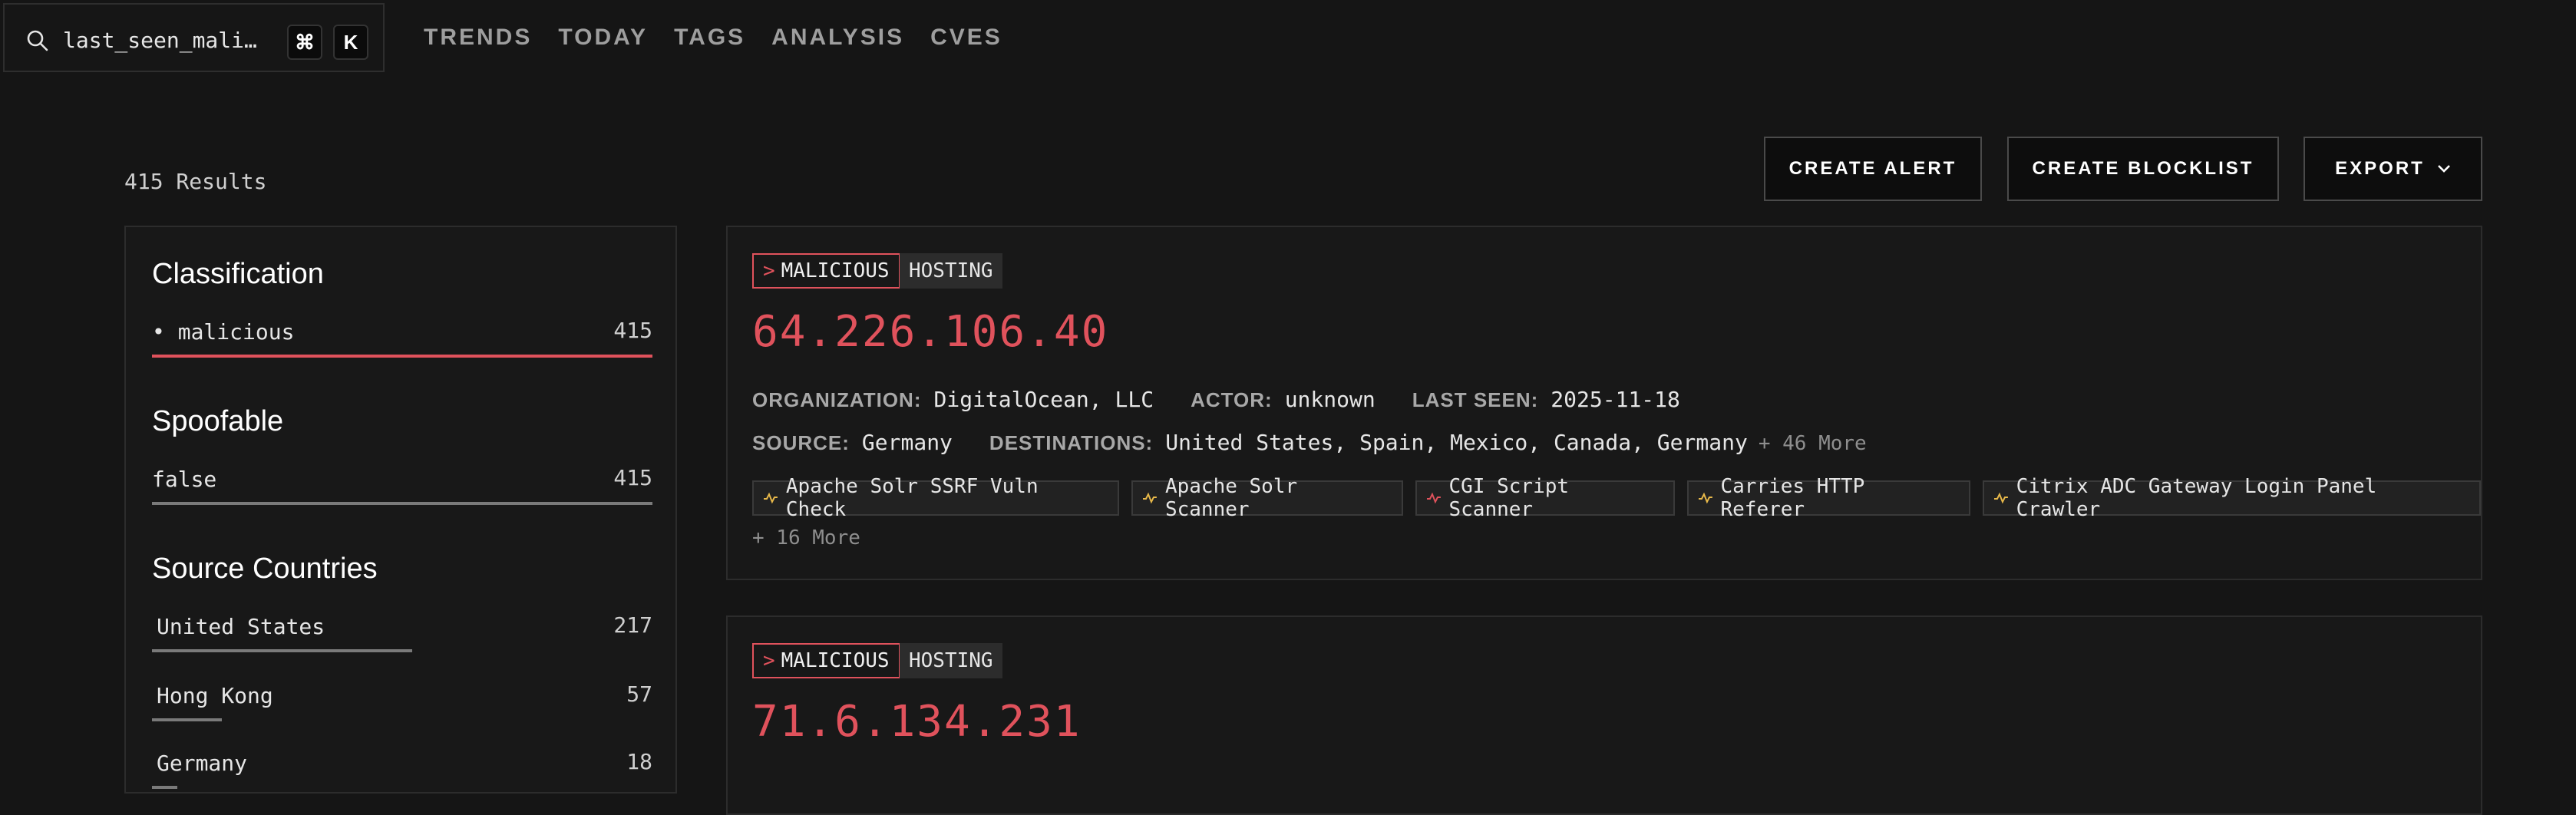 This screenshot has height=815, width=2576. What do you see at coordinates (402, 766) in the screenshot?
I see `facet-country-germany: Germany 18` at bounding box center [402, 766].